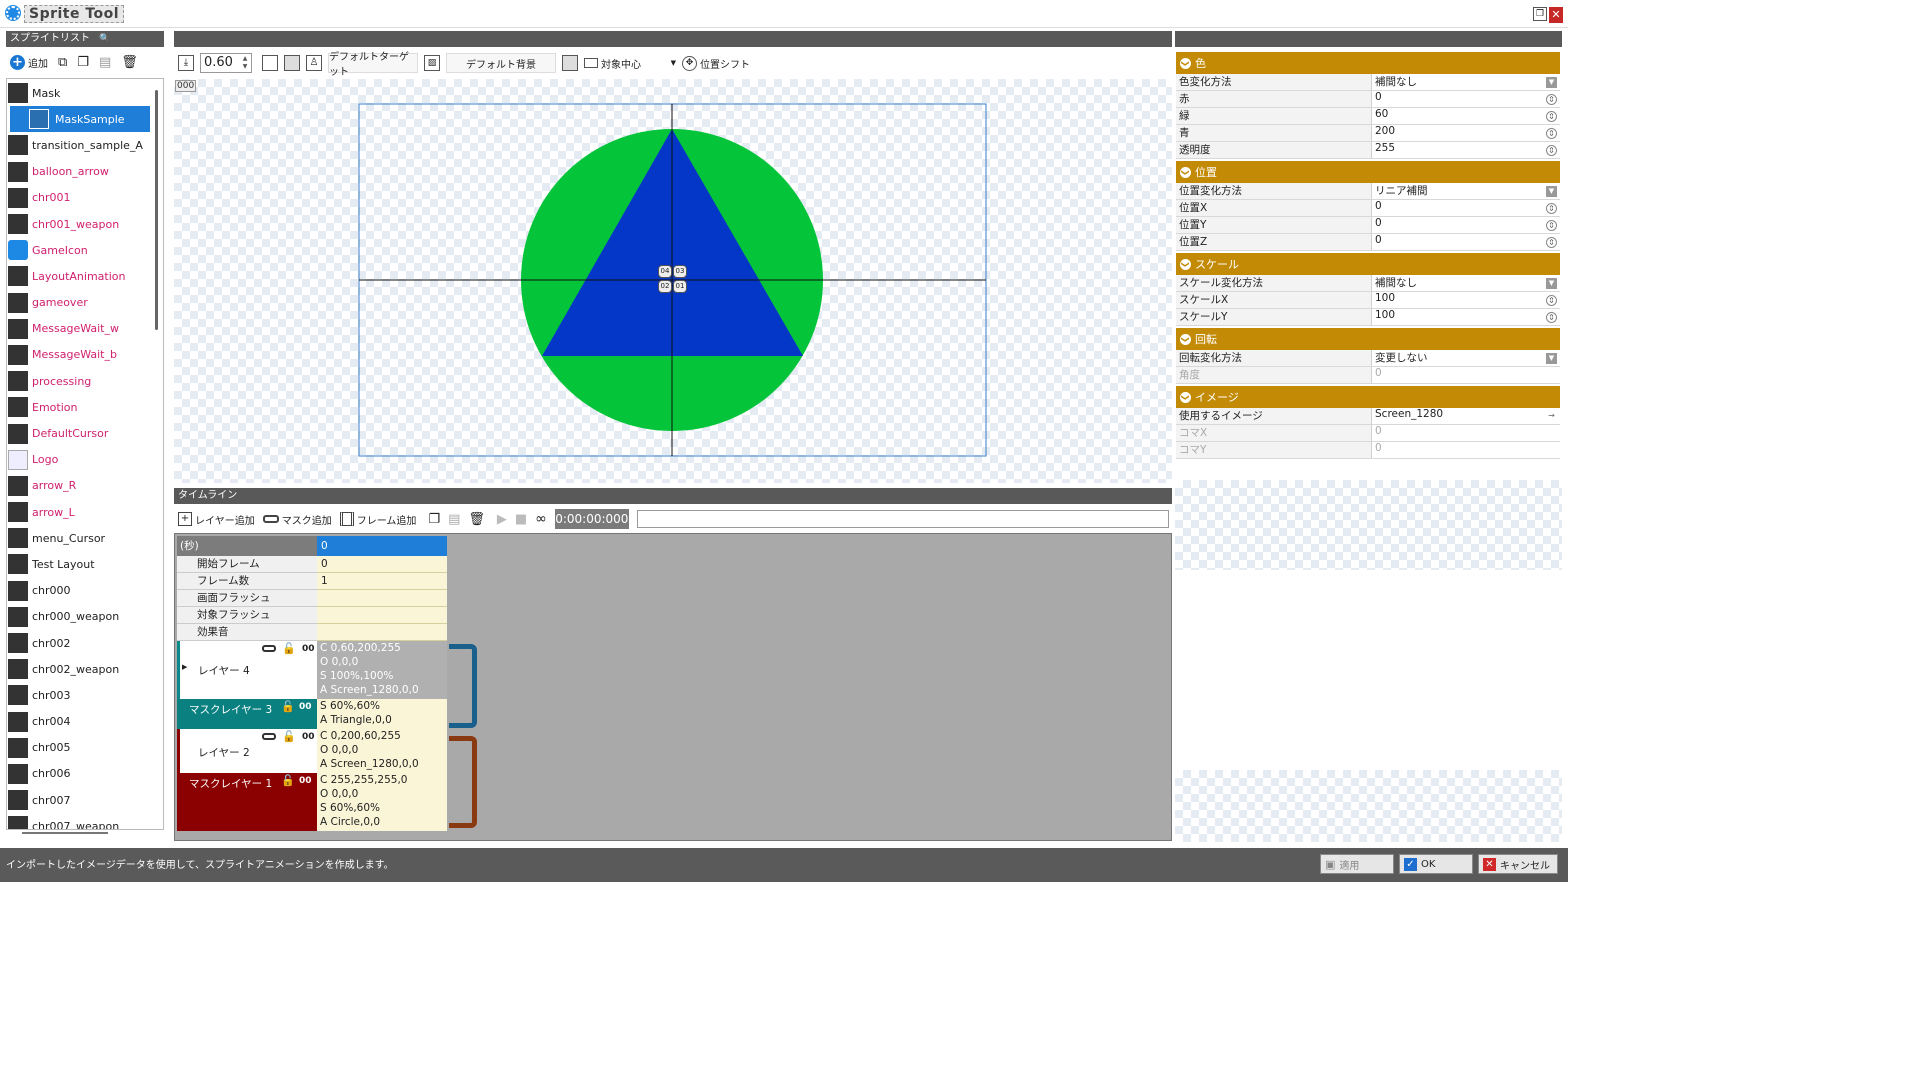  Describe the element at coordinates (85, 617) in the screenshot. I see `sprite-list-item: chr000_weapon` at that location.